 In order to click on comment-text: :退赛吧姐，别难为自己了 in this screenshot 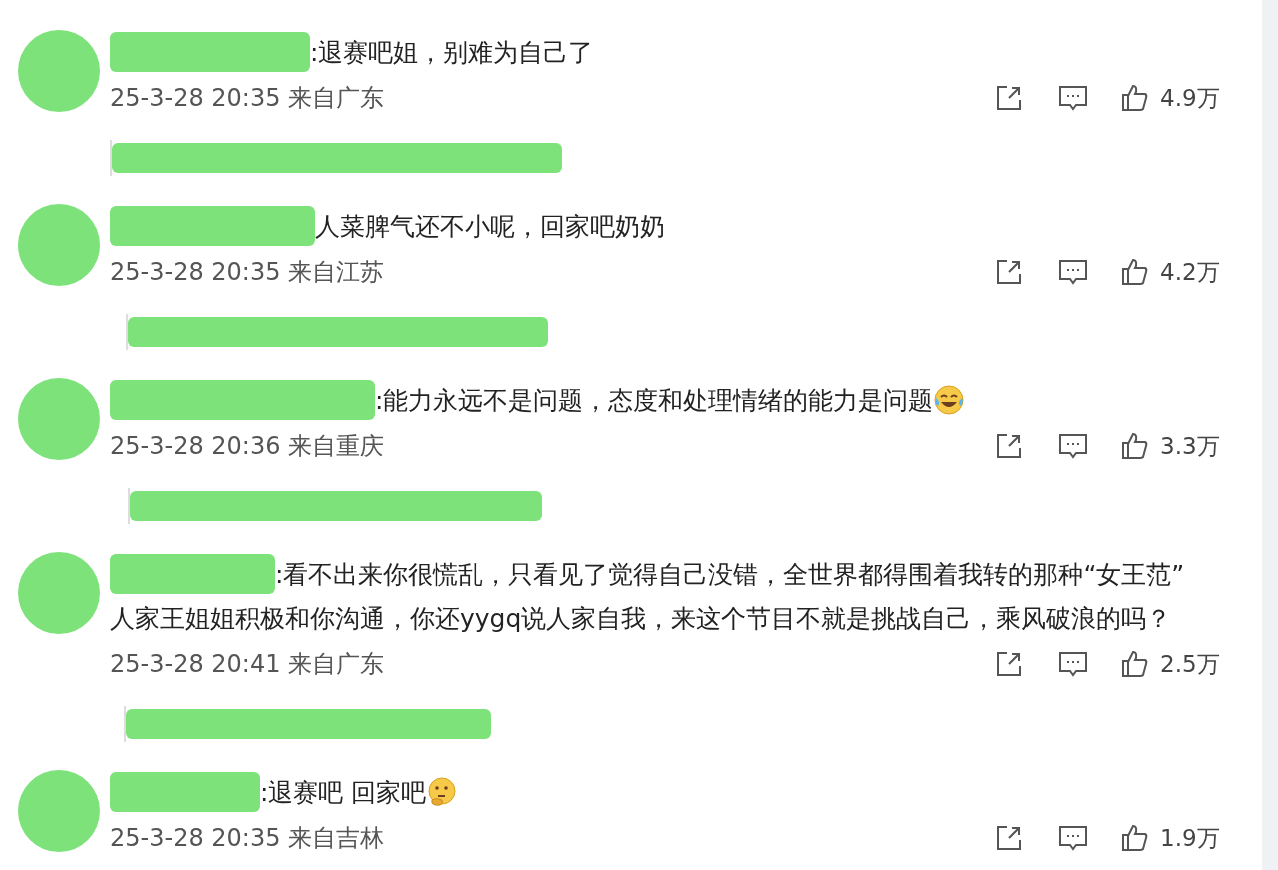, I will do `click(452, 52)`.